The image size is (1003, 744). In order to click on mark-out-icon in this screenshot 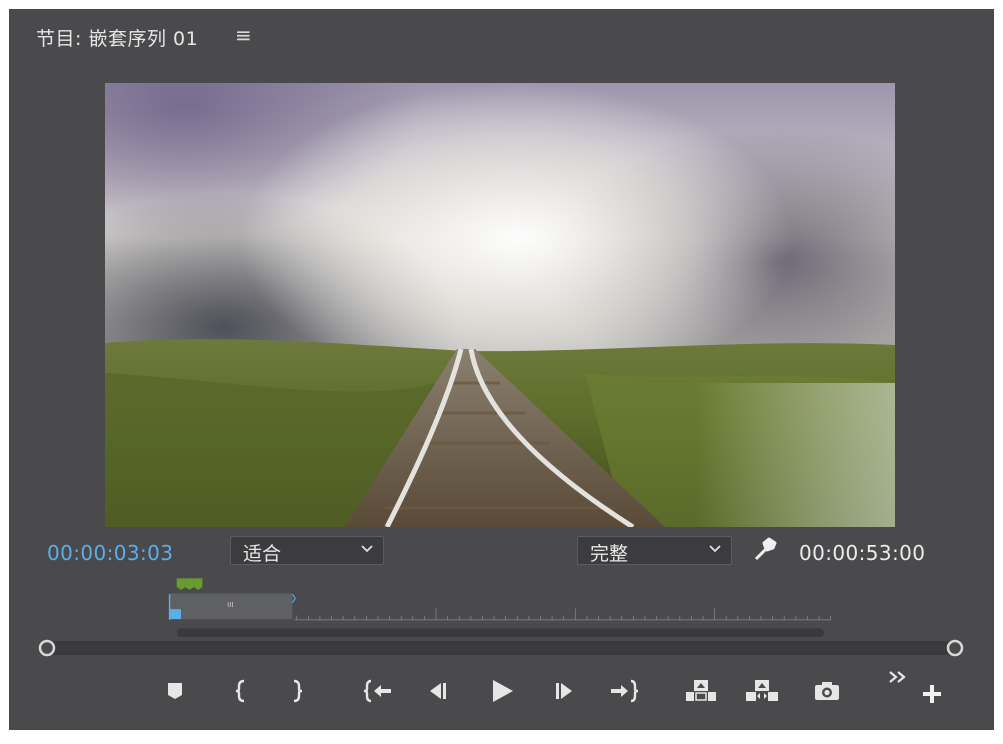, I will do `click(297, 691)`.